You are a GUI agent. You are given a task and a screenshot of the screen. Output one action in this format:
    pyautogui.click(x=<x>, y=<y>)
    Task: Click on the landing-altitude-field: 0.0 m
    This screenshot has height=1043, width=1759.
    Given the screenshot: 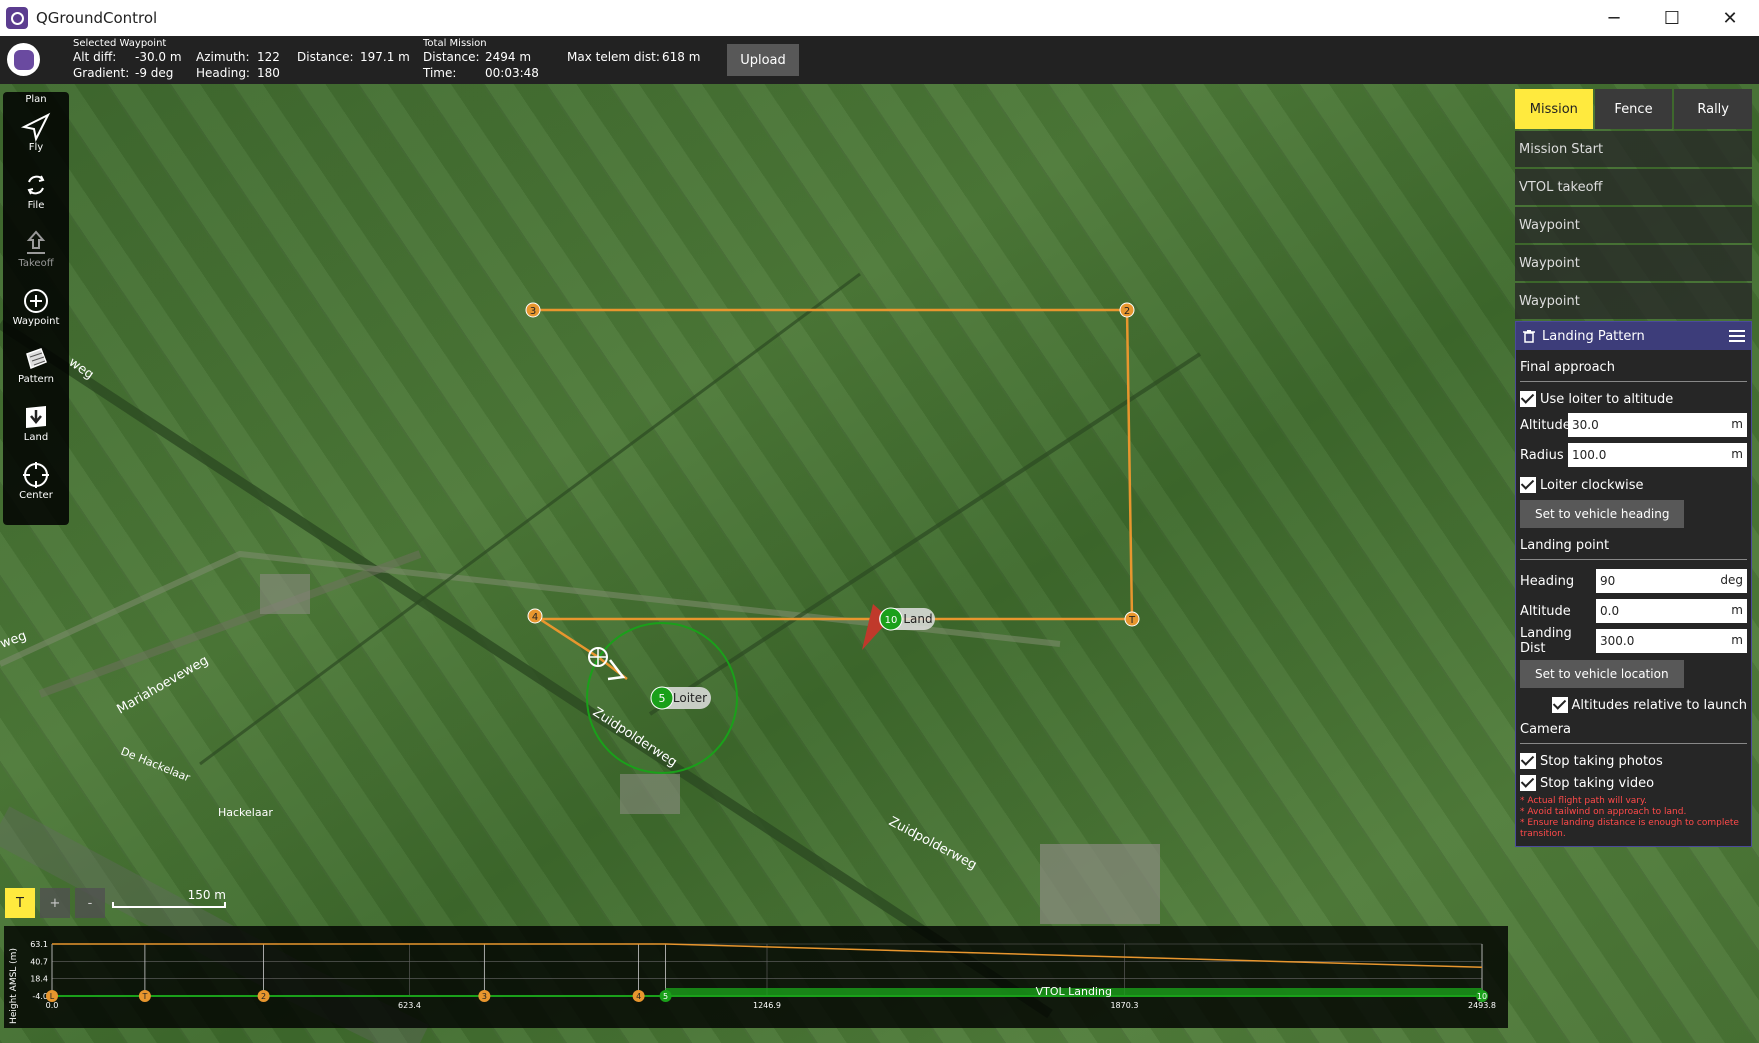 What is the action you would take?
    pyautogui.click(x=1671, y=611)
    